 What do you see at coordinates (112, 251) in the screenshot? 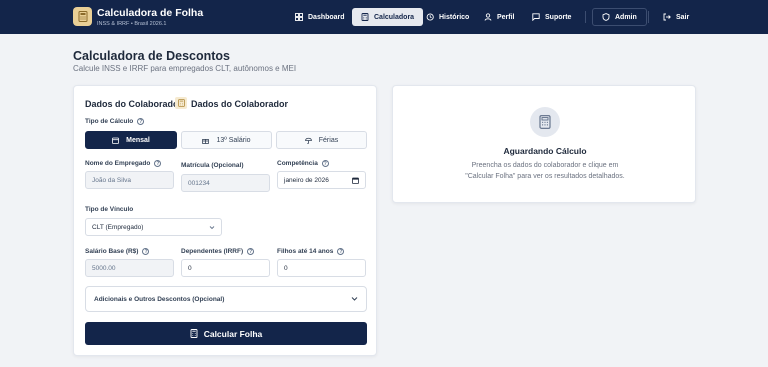
I see `salario-label-text: Salário Base (R$)` at bounding box center [112, 251].